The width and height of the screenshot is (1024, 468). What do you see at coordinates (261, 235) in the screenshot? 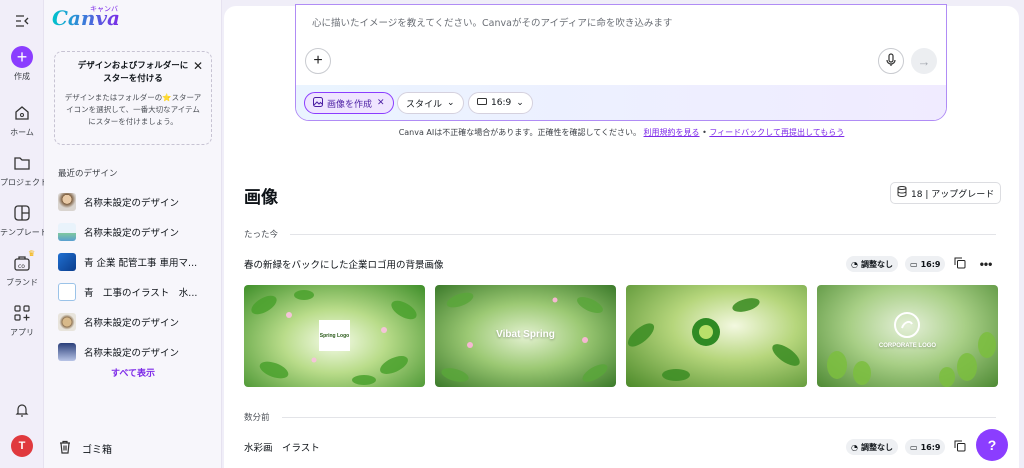
I see `group-time-label: たった今` at bounding box center [261, 235].